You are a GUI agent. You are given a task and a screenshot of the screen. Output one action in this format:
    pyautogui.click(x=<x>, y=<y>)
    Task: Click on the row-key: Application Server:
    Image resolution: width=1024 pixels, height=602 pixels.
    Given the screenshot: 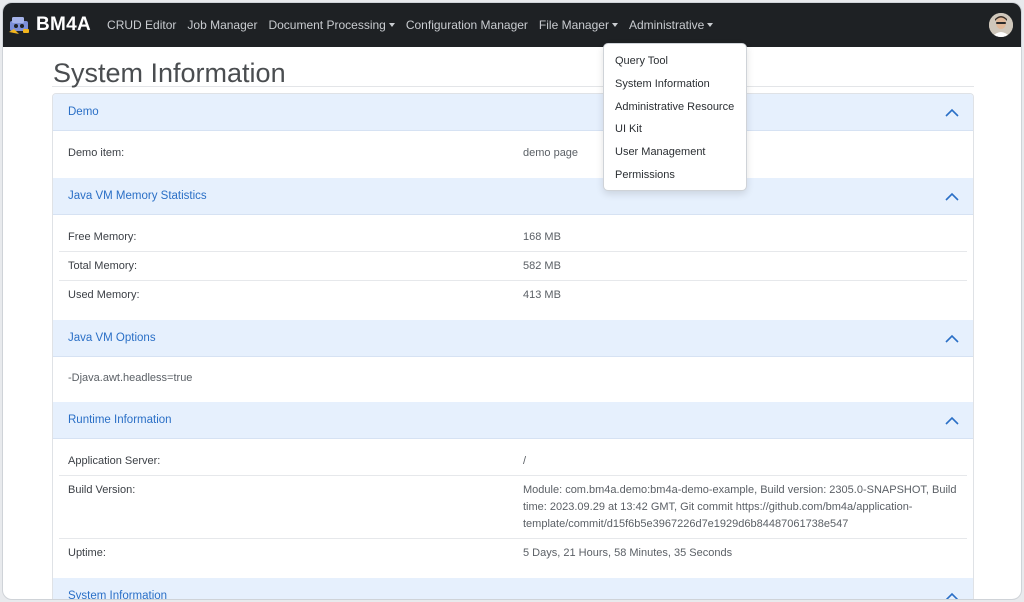 What is the action you would take?
    pyautogui.click(x=114, y=461)
    